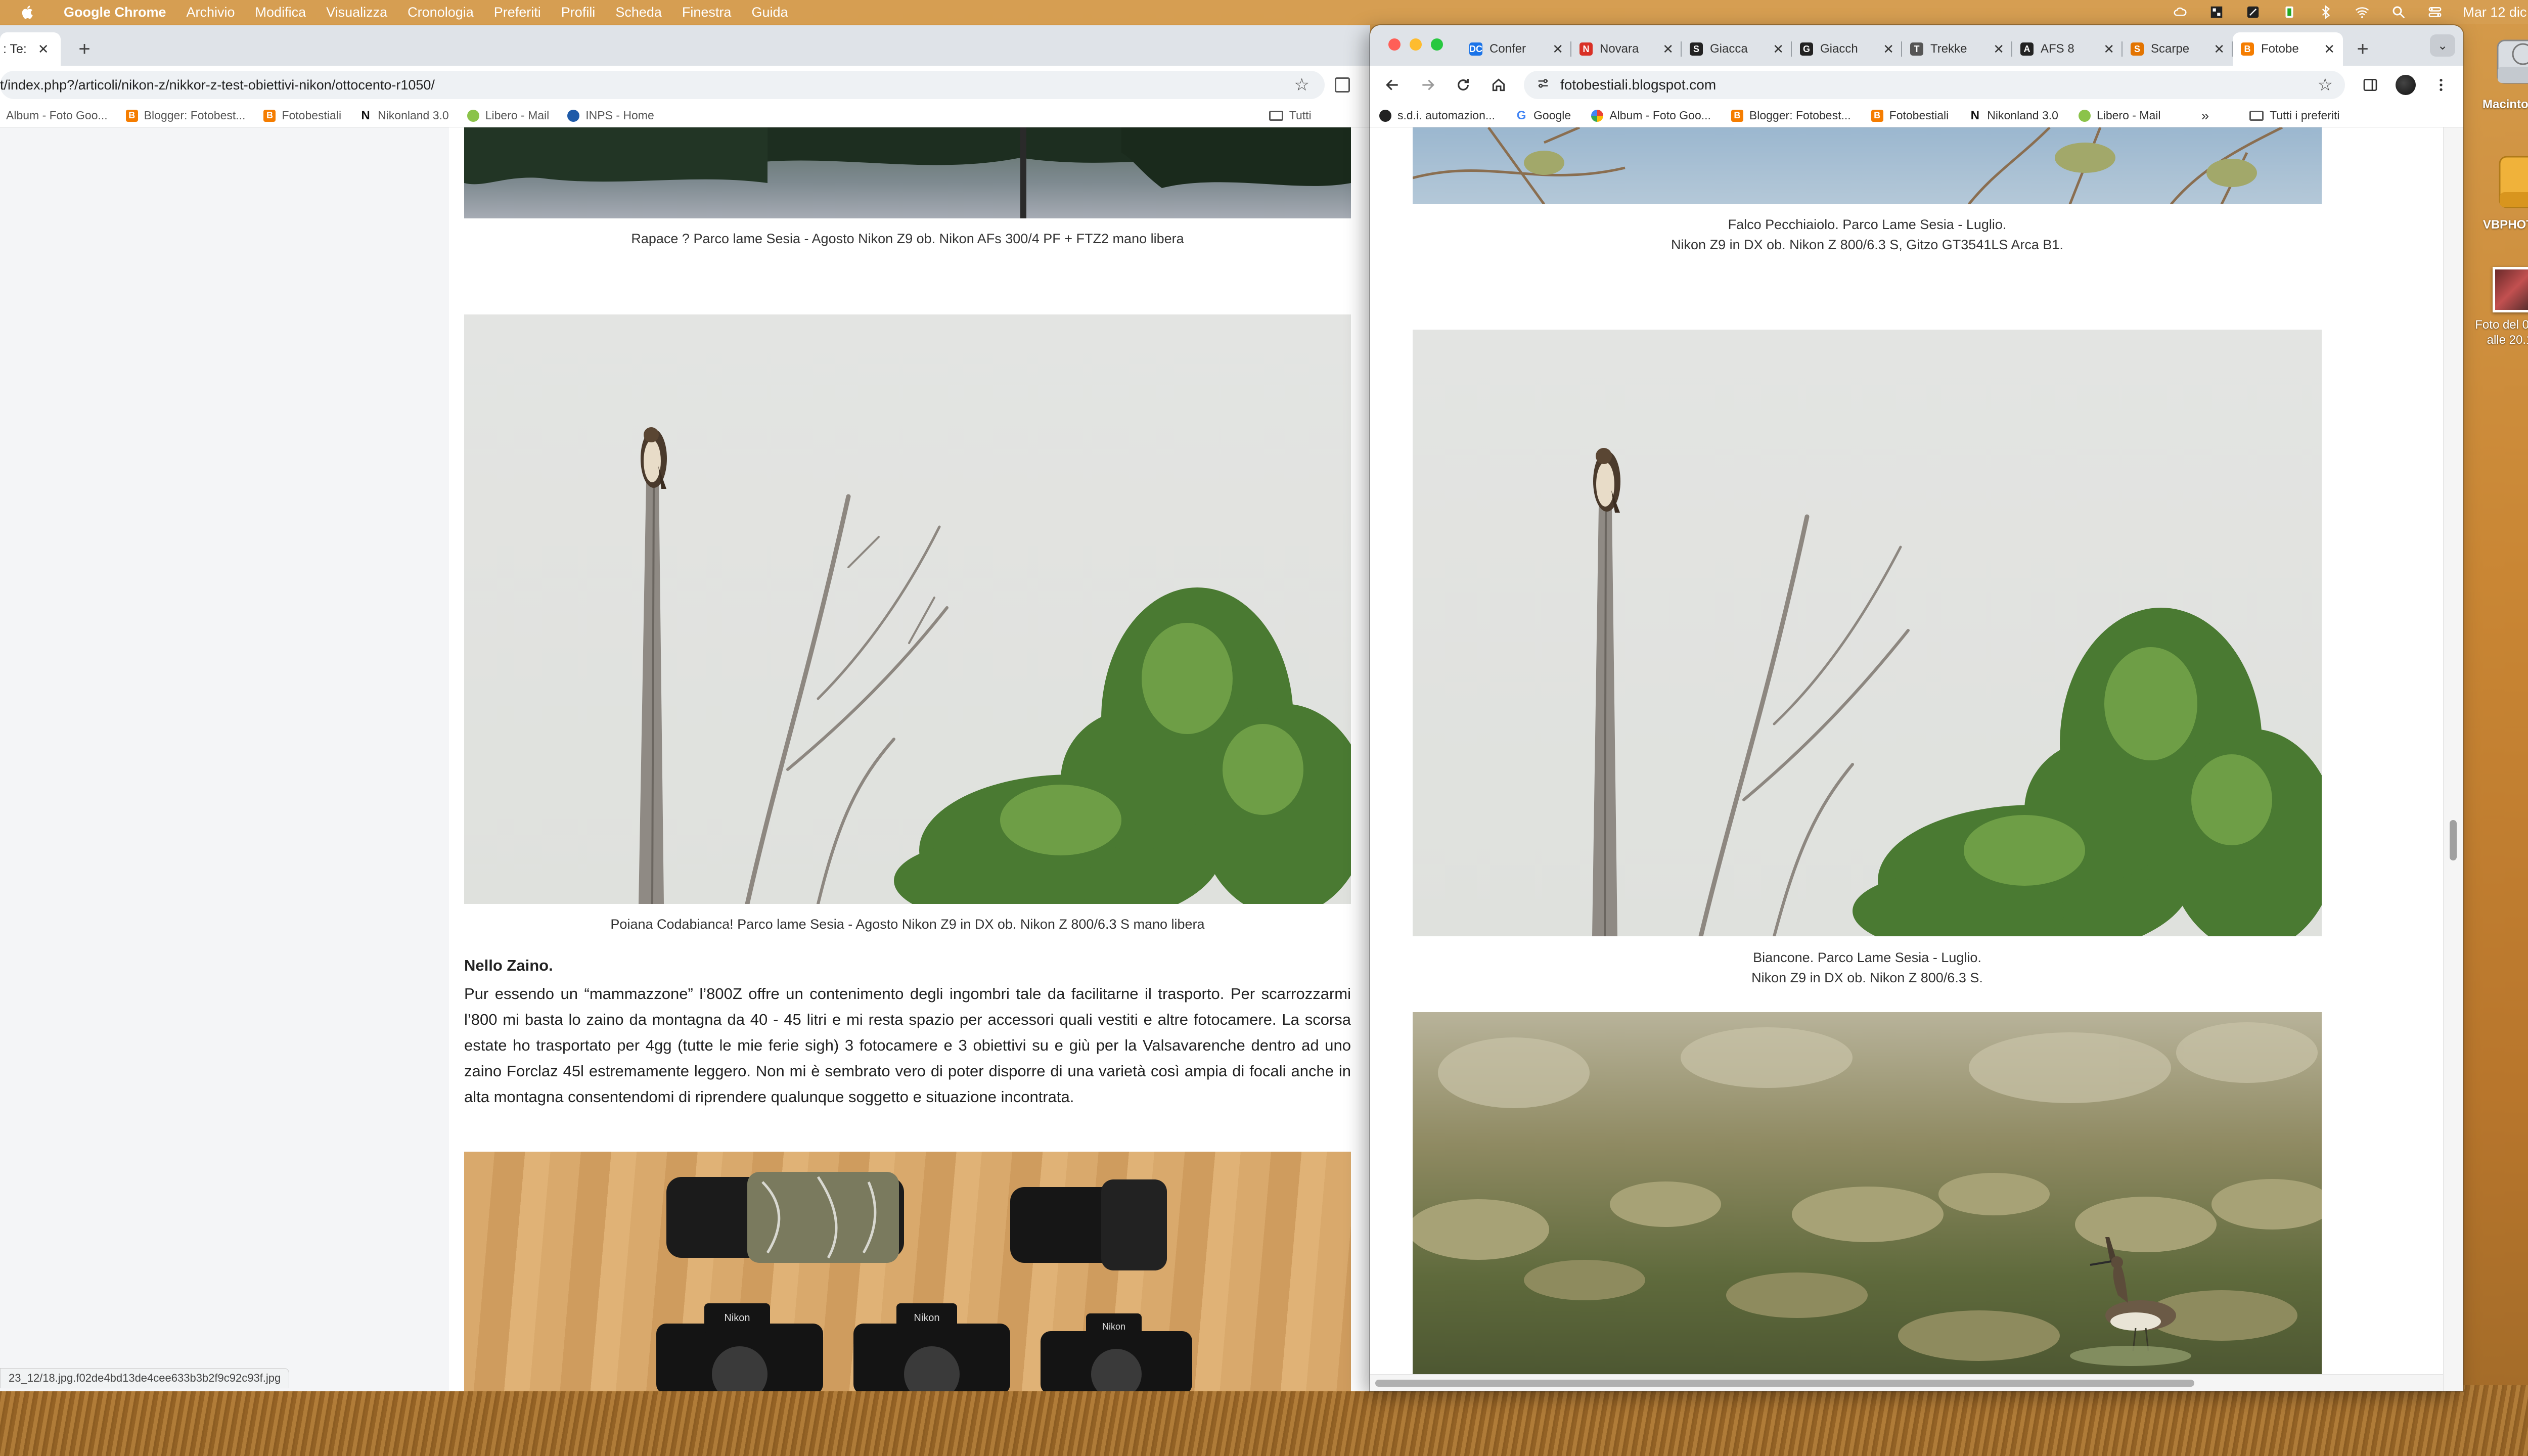 This screenshot has height=1456, width=2528. Describe the element at coordinates (31, 49) in the screenshot. I see `tab-nikonland: : Te: ✕` at that location.